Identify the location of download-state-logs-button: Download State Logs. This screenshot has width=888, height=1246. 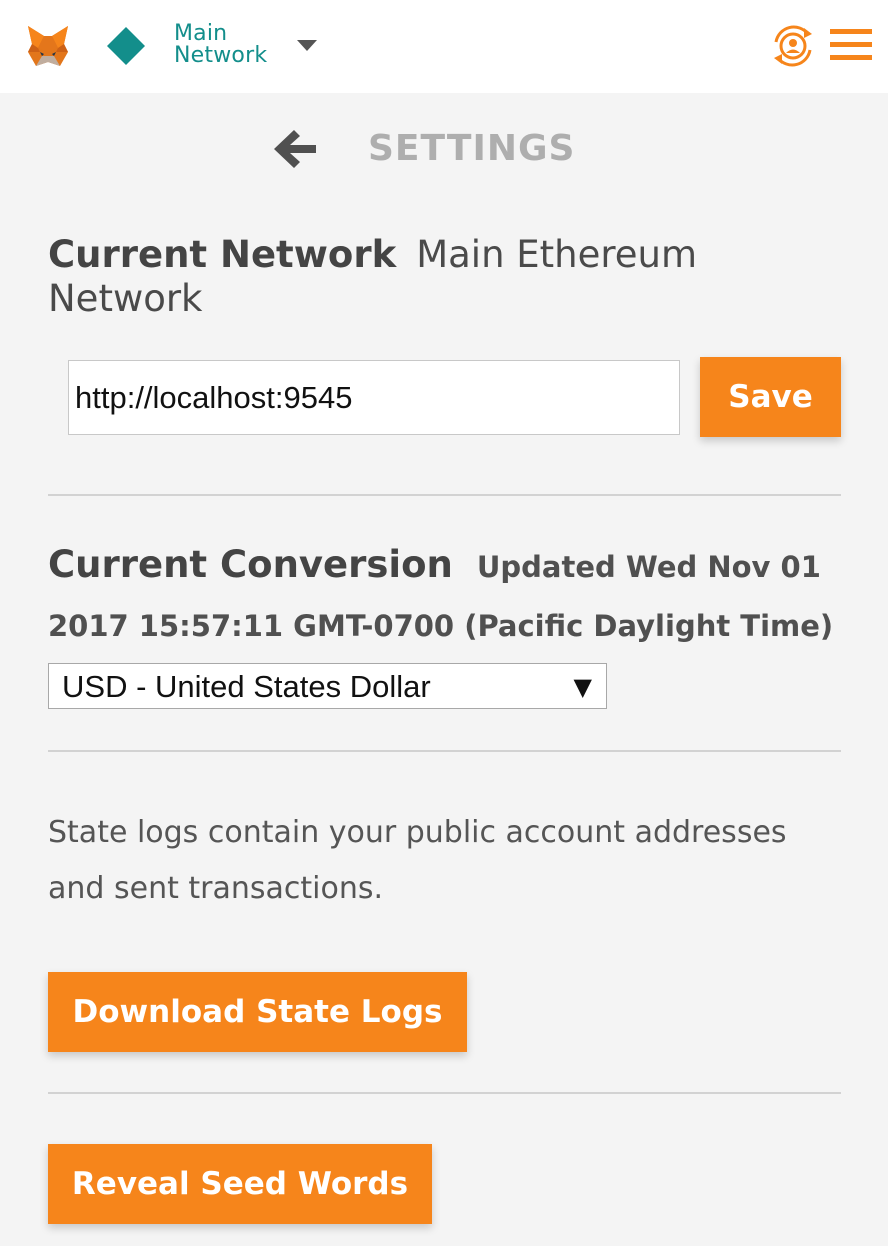
(257, 1012).